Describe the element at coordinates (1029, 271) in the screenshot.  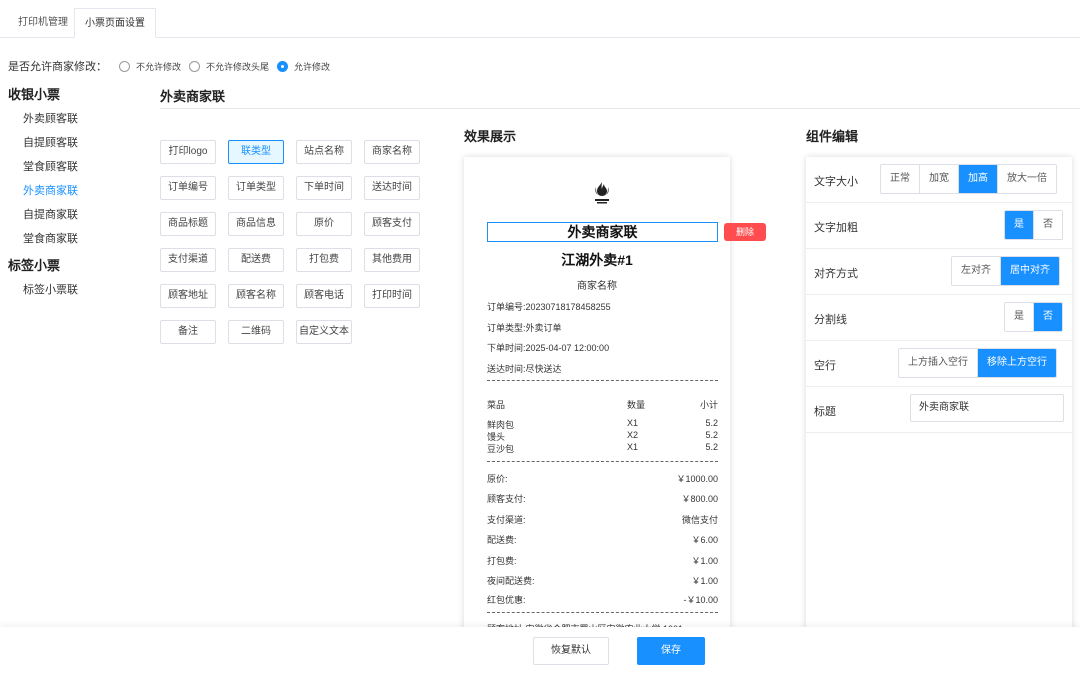
I see `align-center: 居中对齐` at that location.